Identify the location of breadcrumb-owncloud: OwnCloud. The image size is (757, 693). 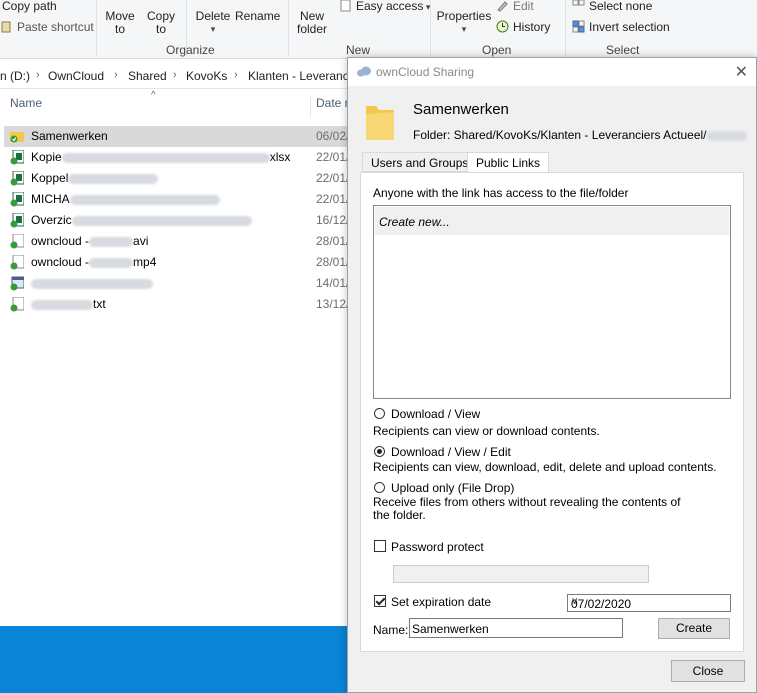
(76, 76).